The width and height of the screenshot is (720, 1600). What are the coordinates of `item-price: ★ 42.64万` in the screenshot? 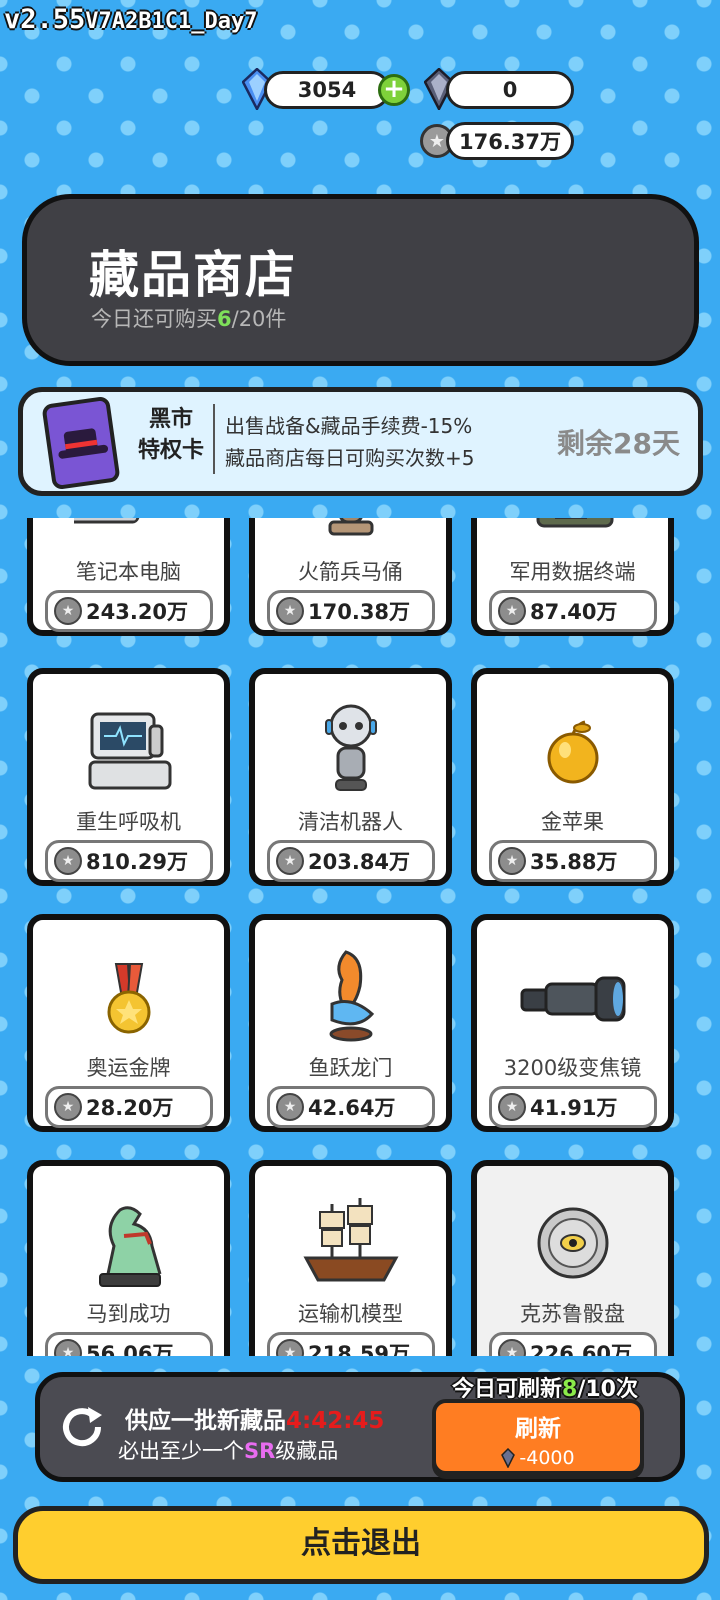 It's located at (351, 1107).